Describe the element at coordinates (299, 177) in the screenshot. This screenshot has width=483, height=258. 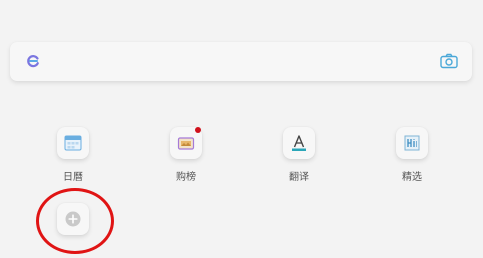
I see `shortcut-label-translate: 翻译` at that location.